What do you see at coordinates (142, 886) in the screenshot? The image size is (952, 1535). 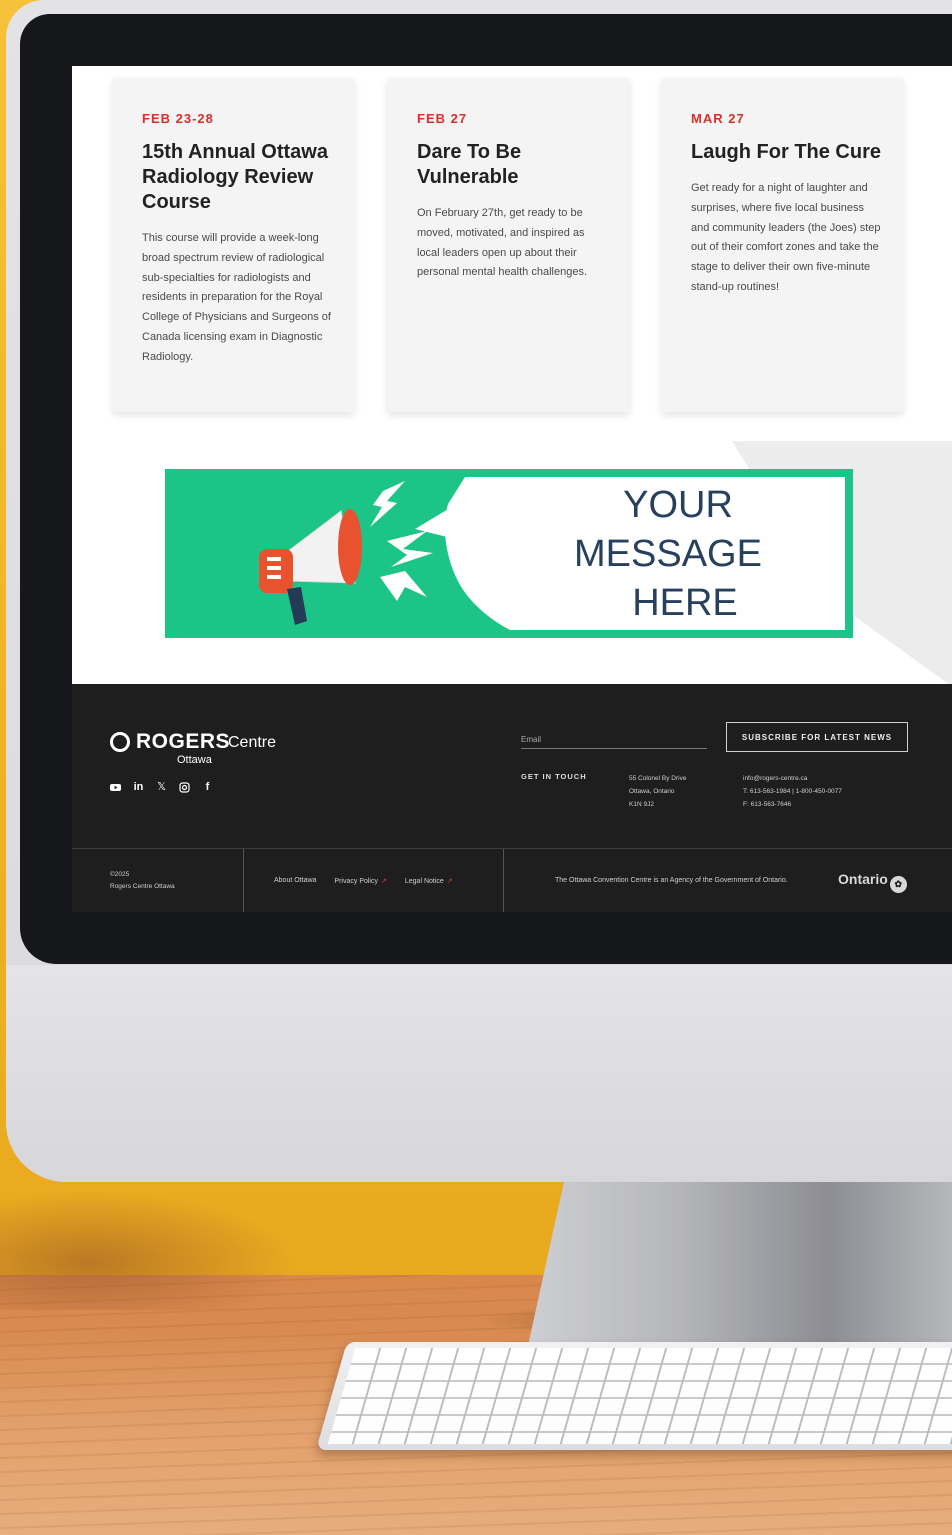 I see `copyright-owner: Rogers Centre Ottawa` at bounding box center [142, 886].